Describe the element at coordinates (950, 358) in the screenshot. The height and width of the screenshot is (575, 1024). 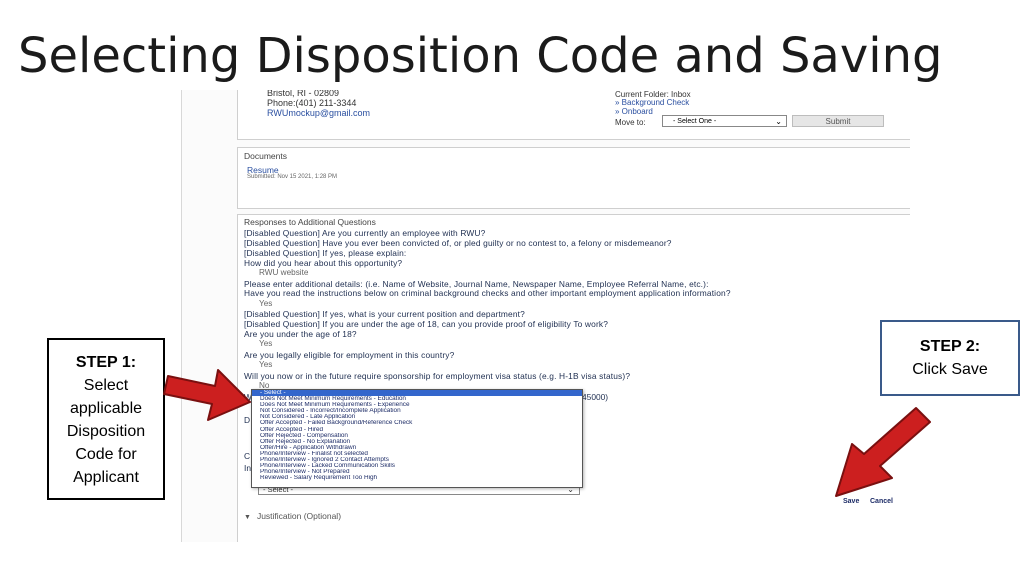
I see `step2-callout: STEP 2: Click Save` at that location.